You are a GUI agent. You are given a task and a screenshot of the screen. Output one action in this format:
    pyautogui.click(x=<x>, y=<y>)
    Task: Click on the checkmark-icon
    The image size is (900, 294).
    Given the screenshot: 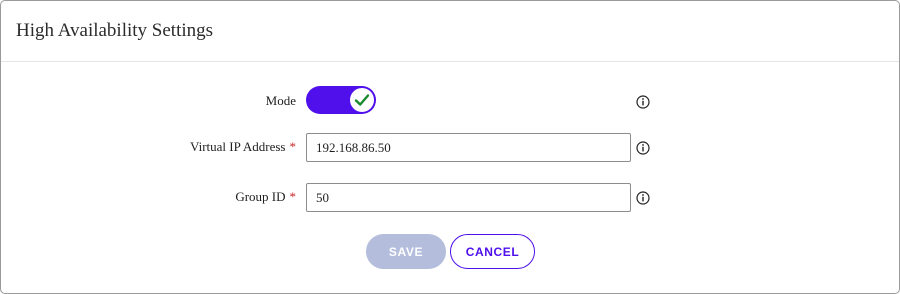 What is the action you would take?
    pyautogui.click(x=362, y=100)
    